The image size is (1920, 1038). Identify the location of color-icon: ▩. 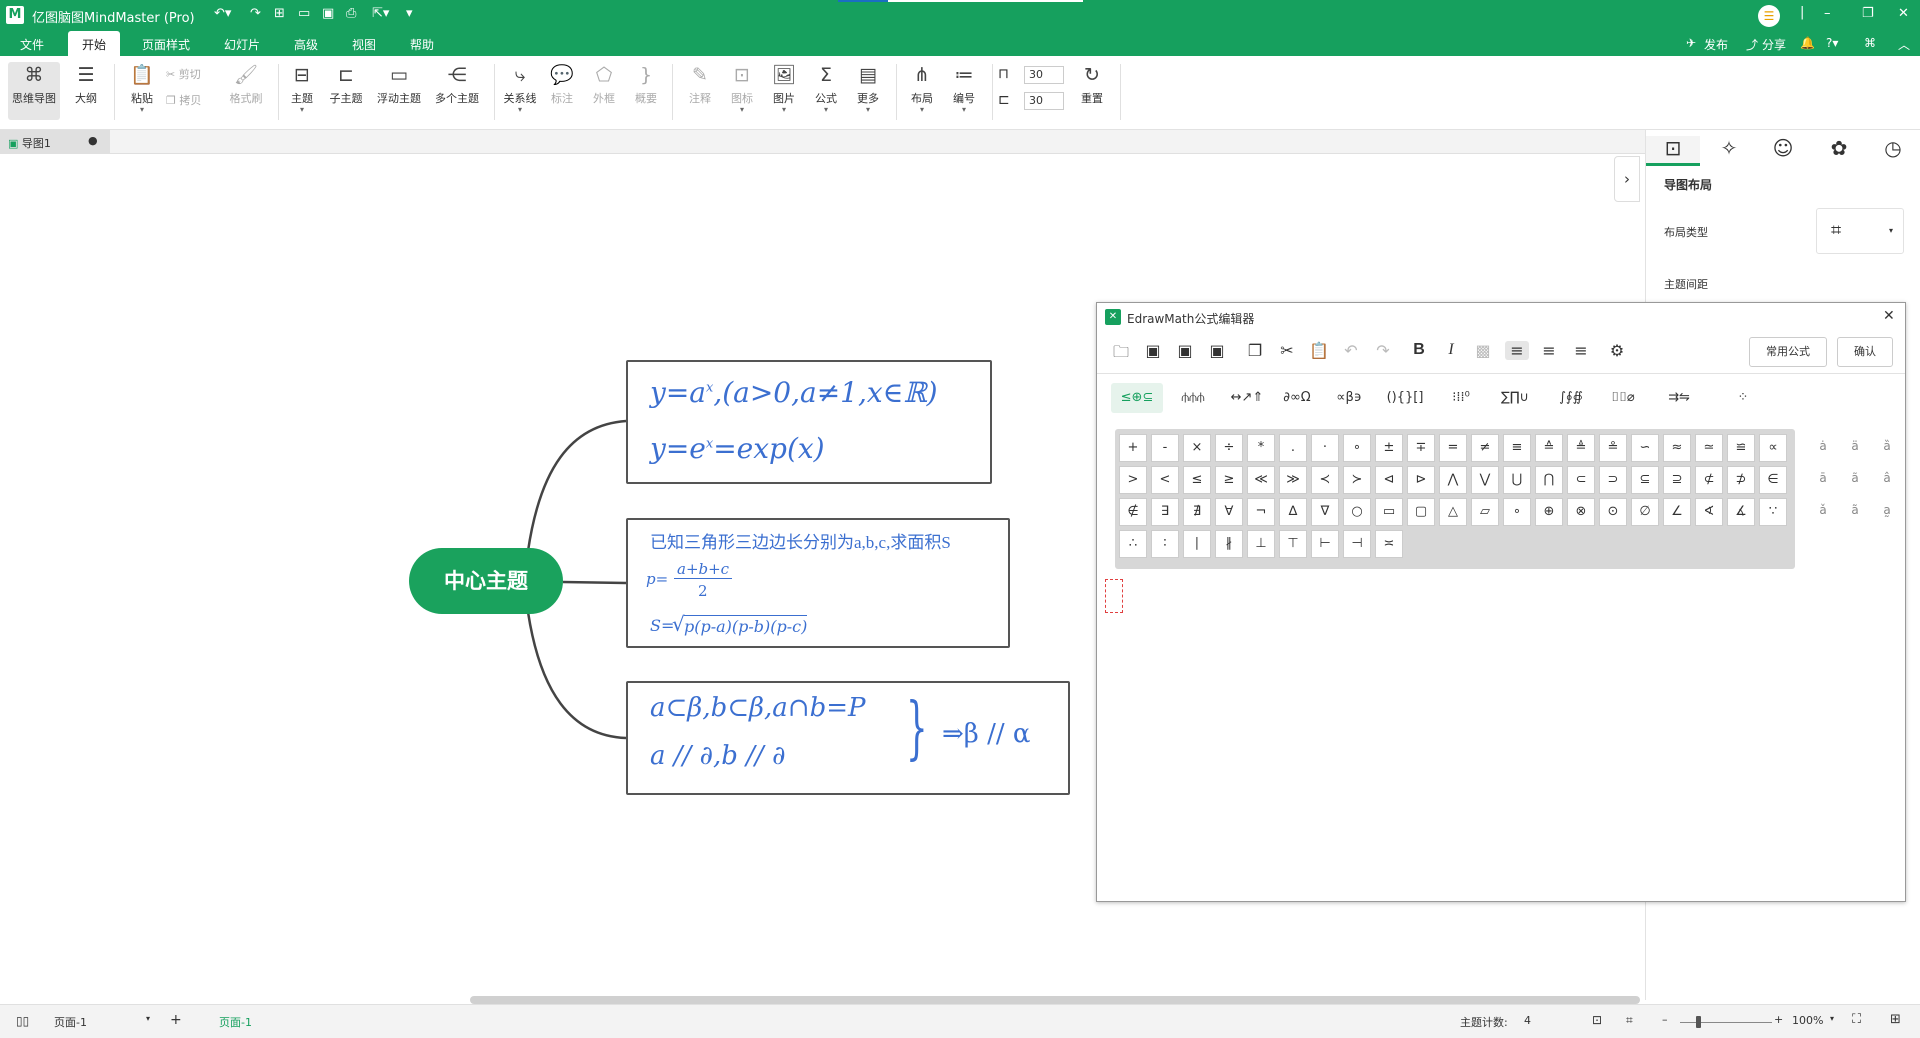
(1483, 350).